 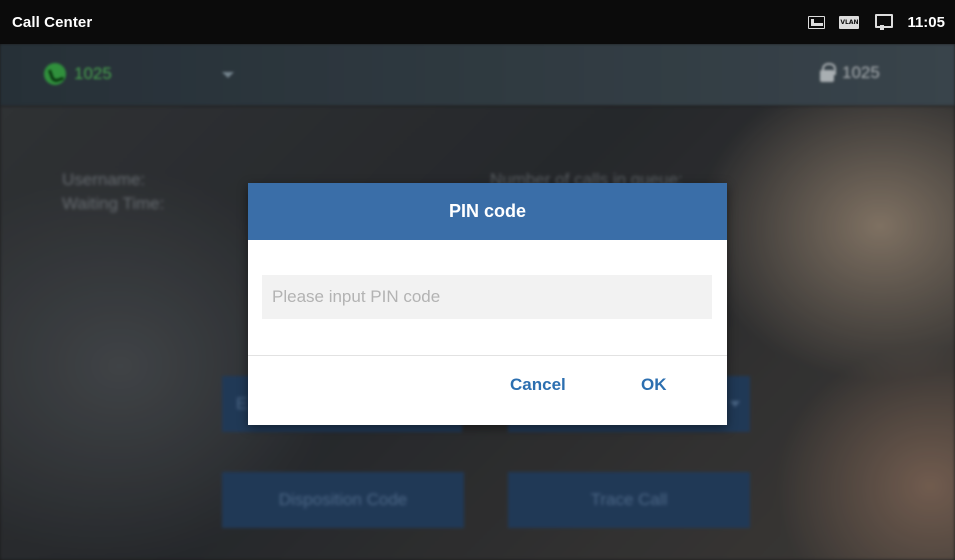 What do you see at coordinates (817, 22) in the screenshot?
I see `image-icon` at bounding box center [817, 22].